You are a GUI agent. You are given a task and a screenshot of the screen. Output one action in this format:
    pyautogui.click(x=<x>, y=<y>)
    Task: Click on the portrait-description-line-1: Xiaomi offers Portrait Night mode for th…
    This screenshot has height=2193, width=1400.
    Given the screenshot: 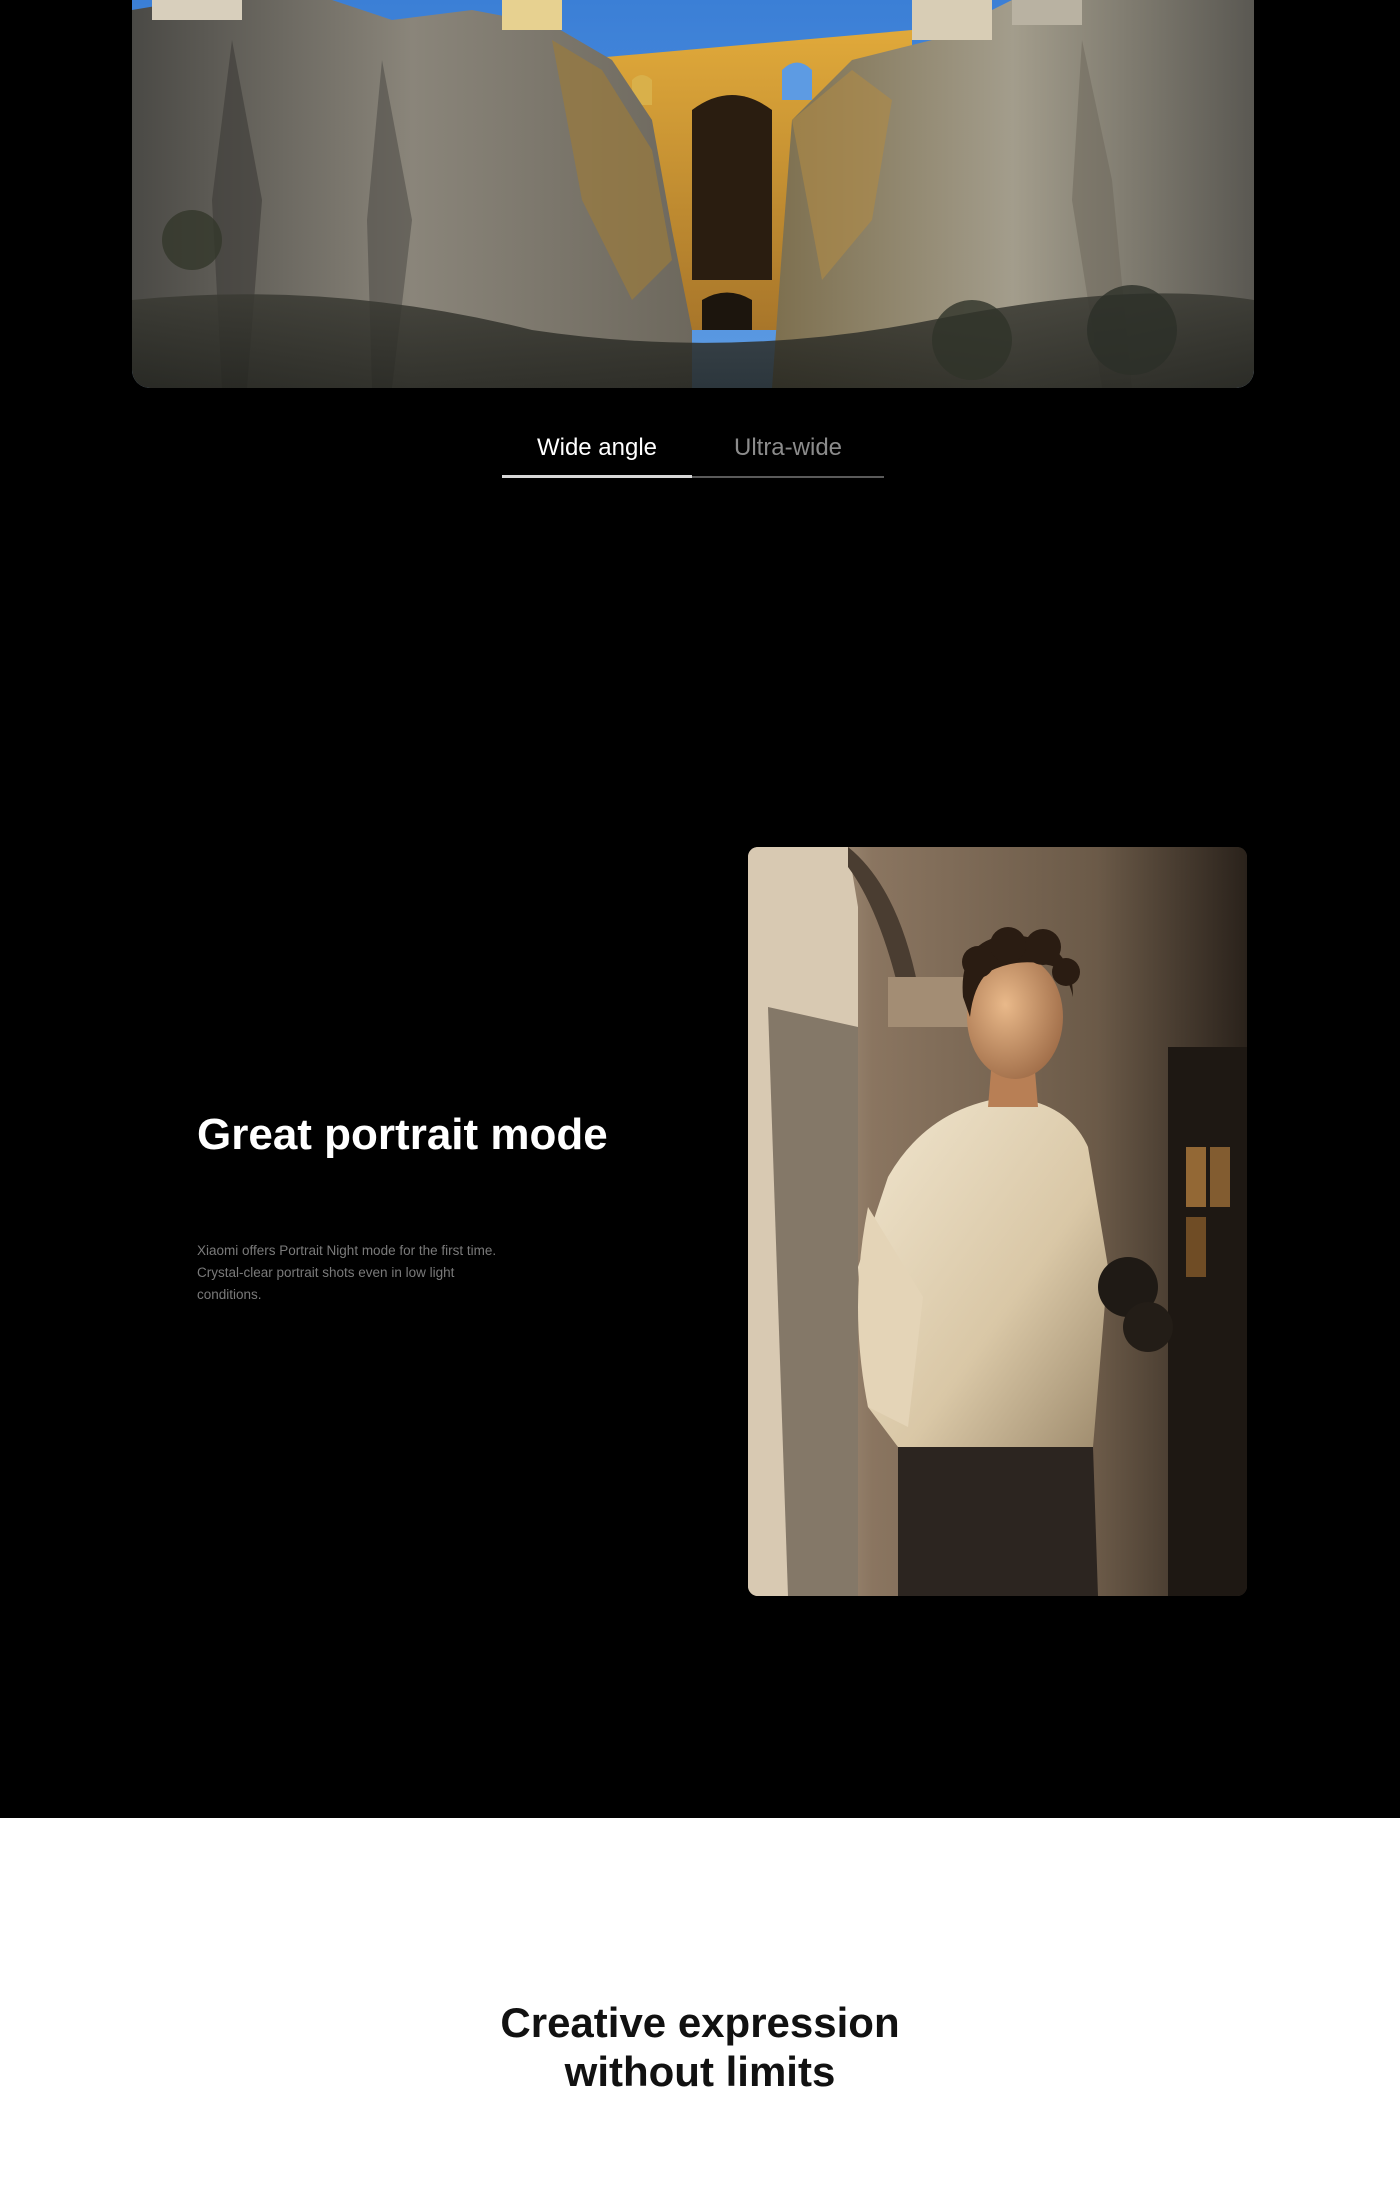 What is the action you would take?
    pyautogui.click(x=347, y=1250)
    